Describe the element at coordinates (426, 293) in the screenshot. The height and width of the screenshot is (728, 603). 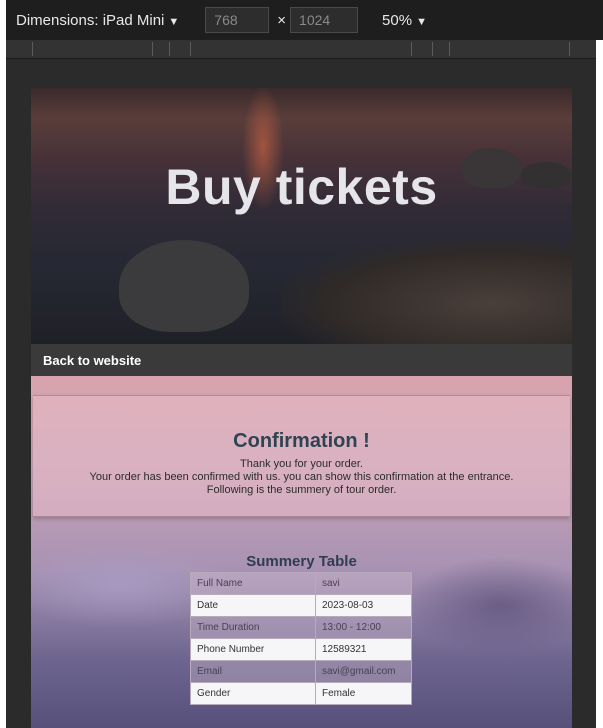
I see `hero-shore-image` at that location.